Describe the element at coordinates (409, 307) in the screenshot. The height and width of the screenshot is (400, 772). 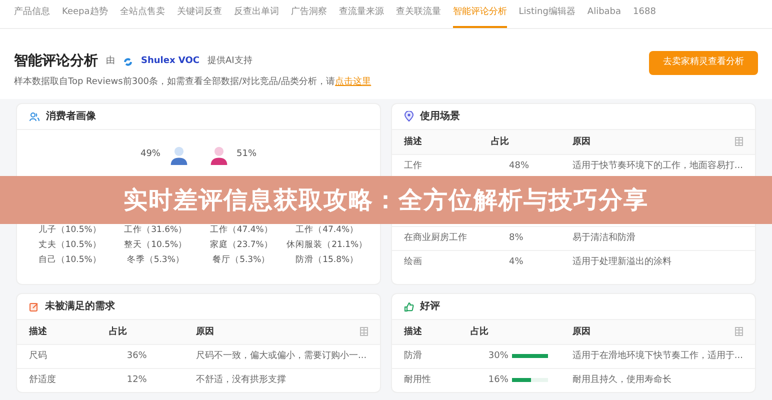
I see `thumbs-up-icon` at that location.